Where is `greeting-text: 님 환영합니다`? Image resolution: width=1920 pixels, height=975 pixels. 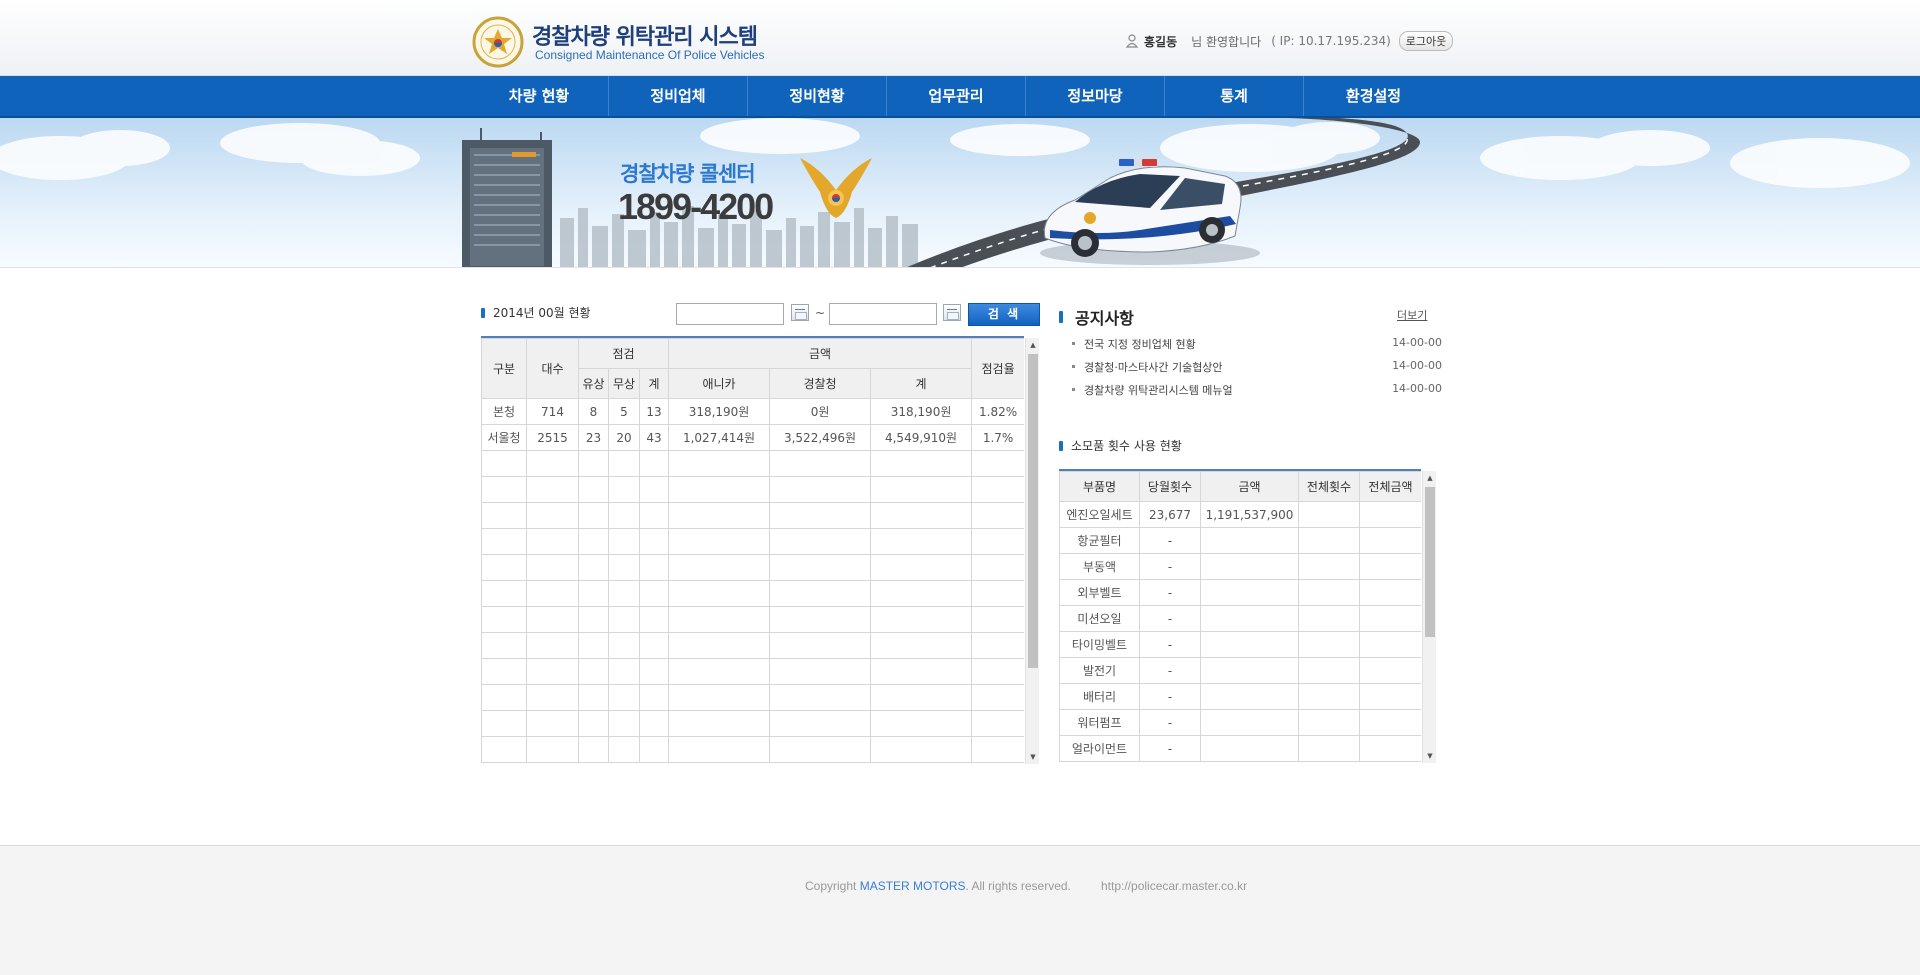
greeting-text: 님 환영합니다 is located at coordinates (1226, 41).